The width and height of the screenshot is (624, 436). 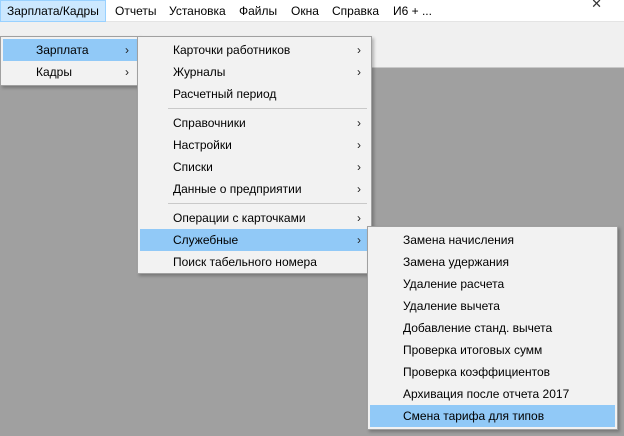 What do you see at coordinates (456, 262) in the screenshot?
I see `menu-item-label: Замена удержания` at bounding box center [456, 262].